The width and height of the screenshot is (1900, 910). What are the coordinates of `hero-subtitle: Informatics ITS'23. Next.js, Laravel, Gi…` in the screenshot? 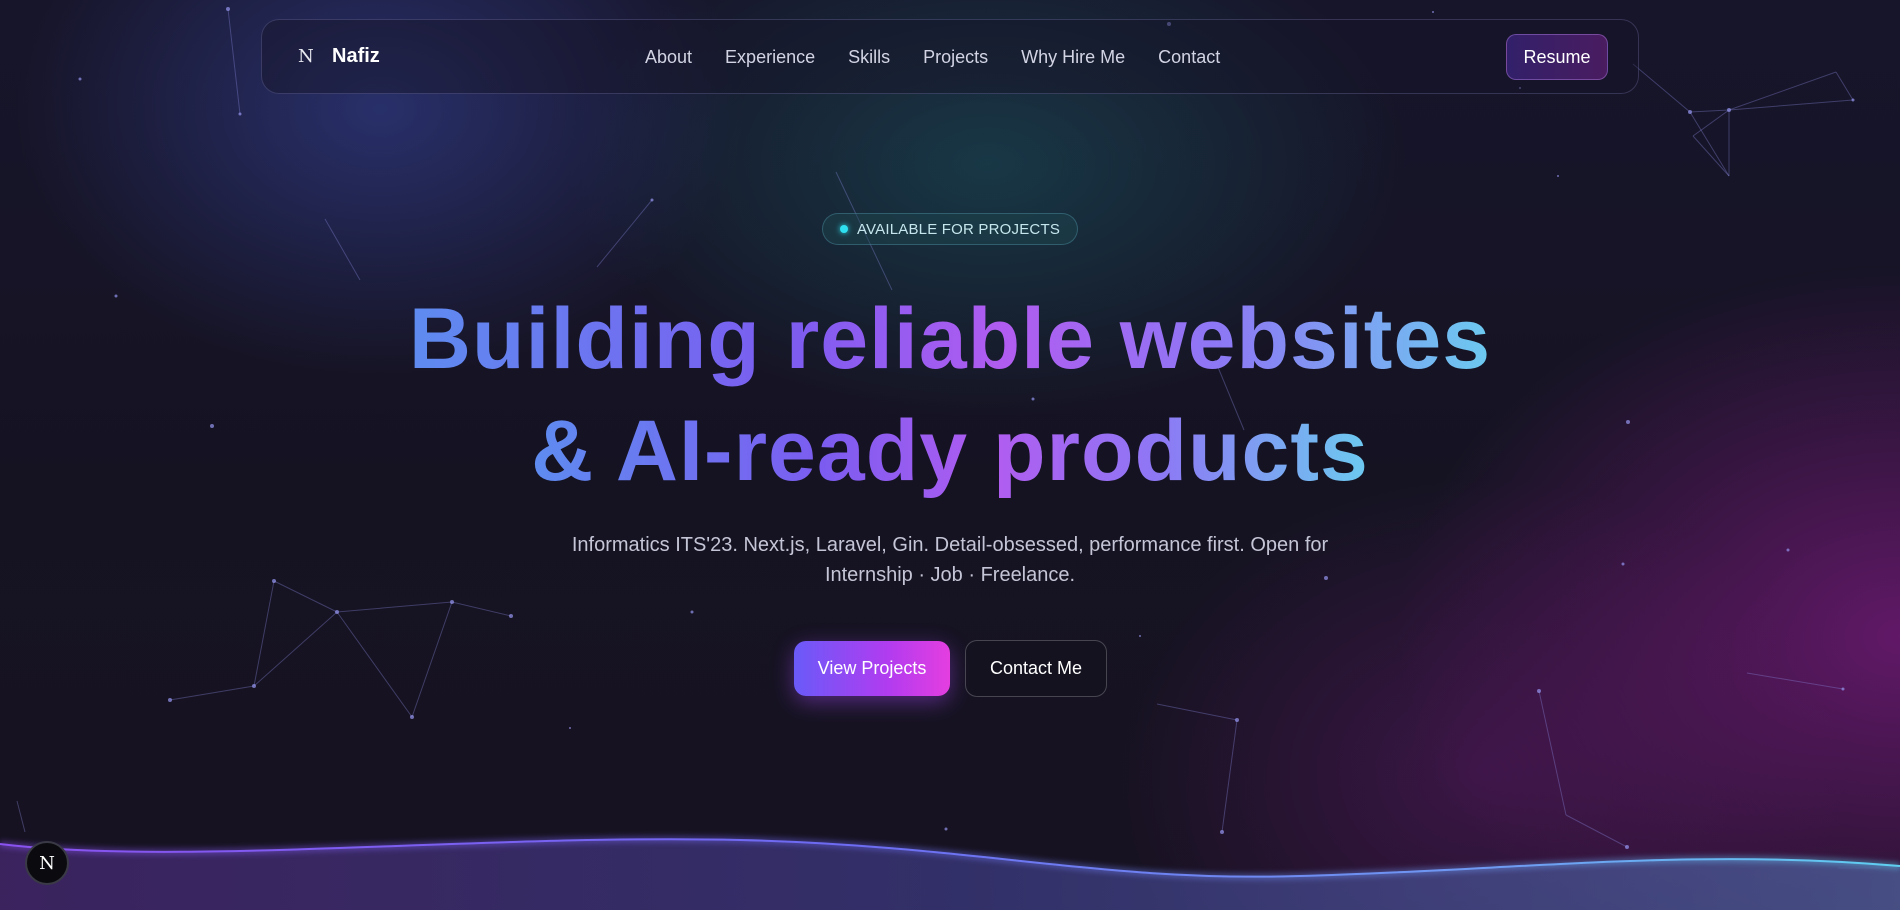 It's located at (950, 560).